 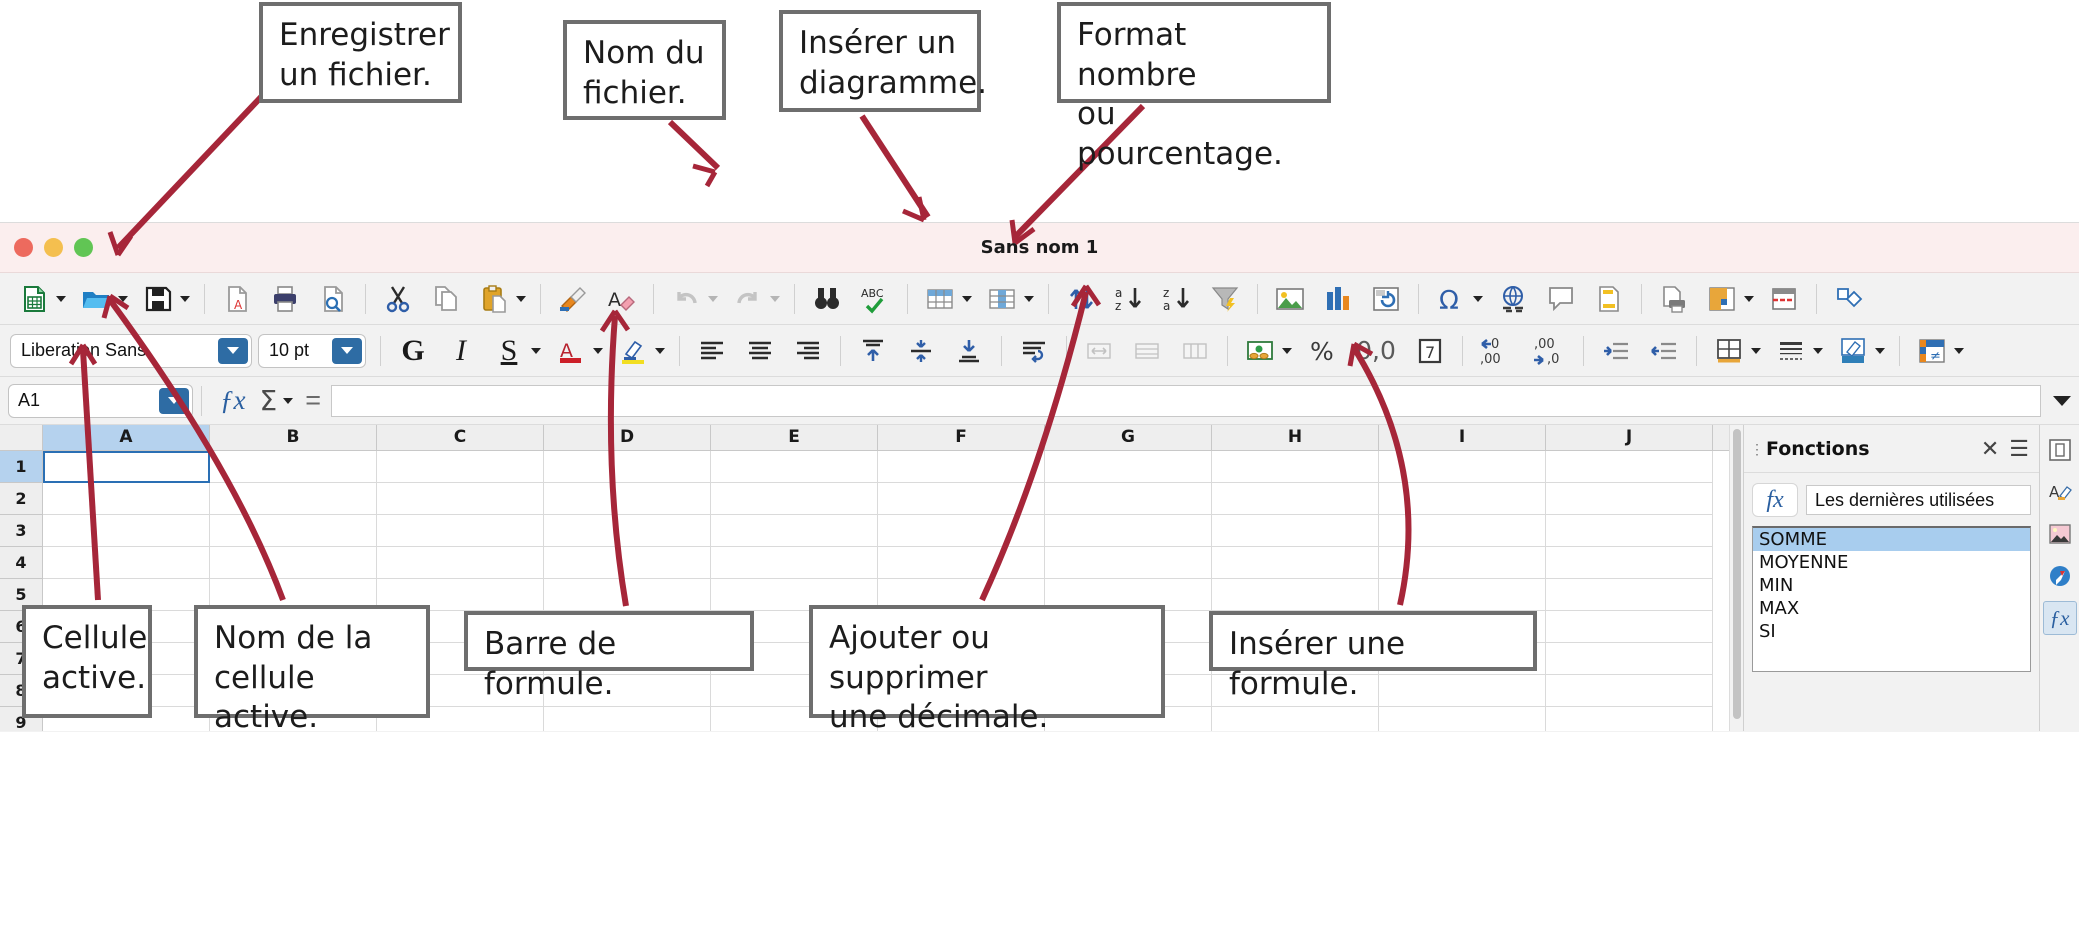 What do you see at coordinates (961, 531) in the screenshot?
I see `grid-cell-f3` at bounding box center [961, 531].